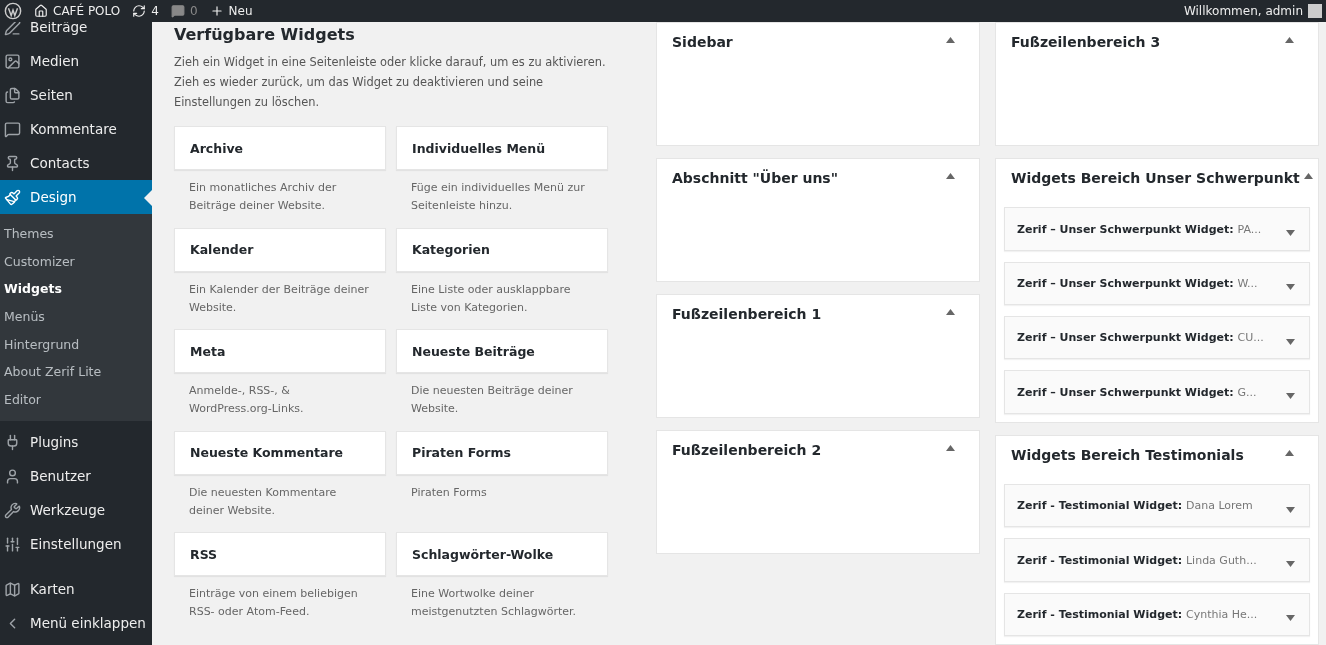 Image resolution: width=1326 pixels, height=645 pixels. What do you see at coordinates (498, 197) in the screenshot?
I see `widget-description: Füge ein individuelles Menü zur Seitenleiste hinzu.` at bounding box center [498, 197].